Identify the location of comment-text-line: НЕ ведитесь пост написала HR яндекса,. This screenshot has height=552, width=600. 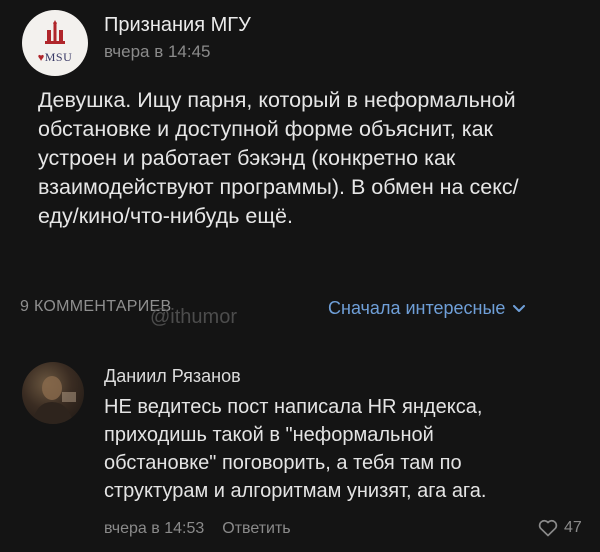
(293, 407).